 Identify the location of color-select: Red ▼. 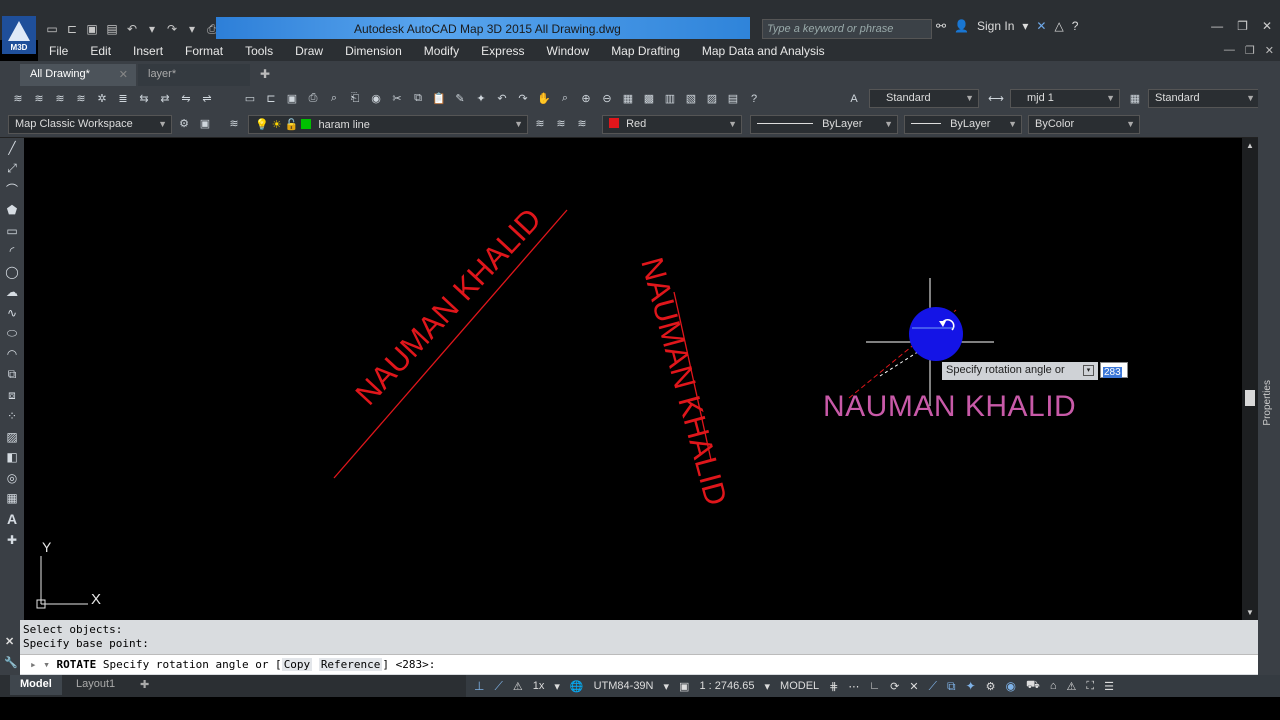
(672, 124).